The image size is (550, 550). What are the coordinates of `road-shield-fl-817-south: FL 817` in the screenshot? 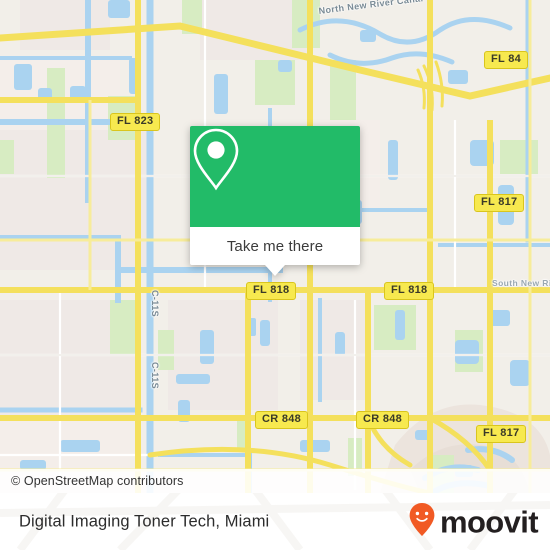 It's located at (501, 434).